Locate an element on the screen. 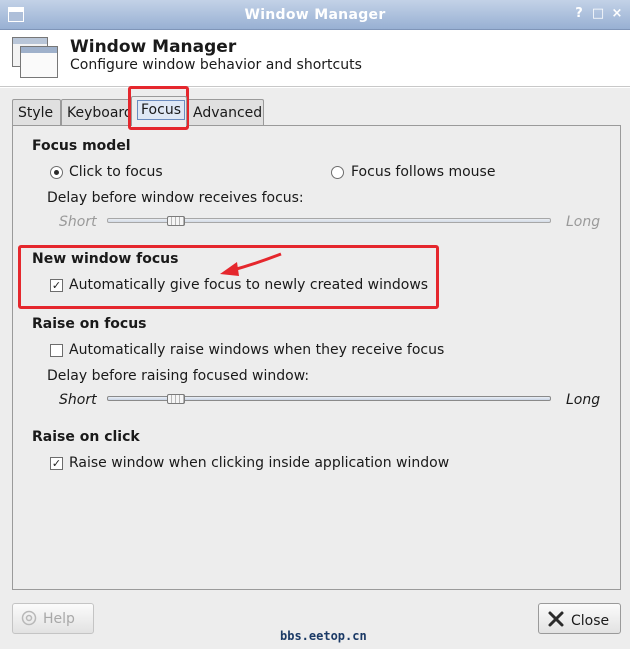 The height and width of the screenshot is (649, 630). close-icon is located at coordinates (556, 621).